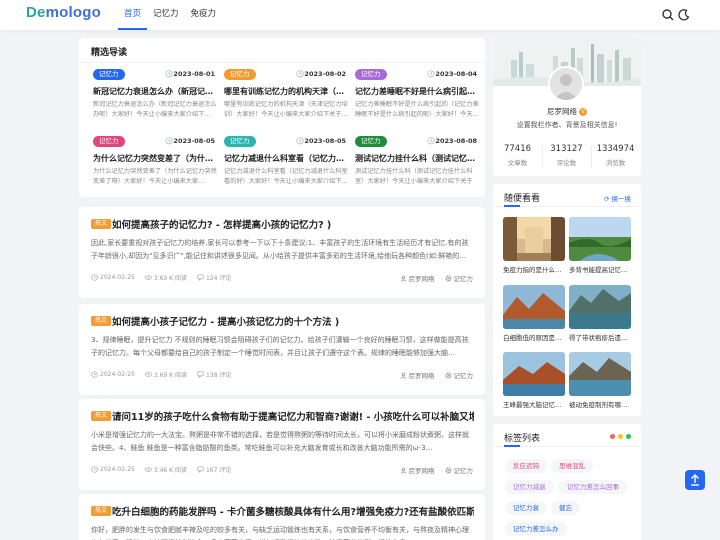 The image size is (720, 540). I want to click on user-avatar-icon, so click(566, 84).